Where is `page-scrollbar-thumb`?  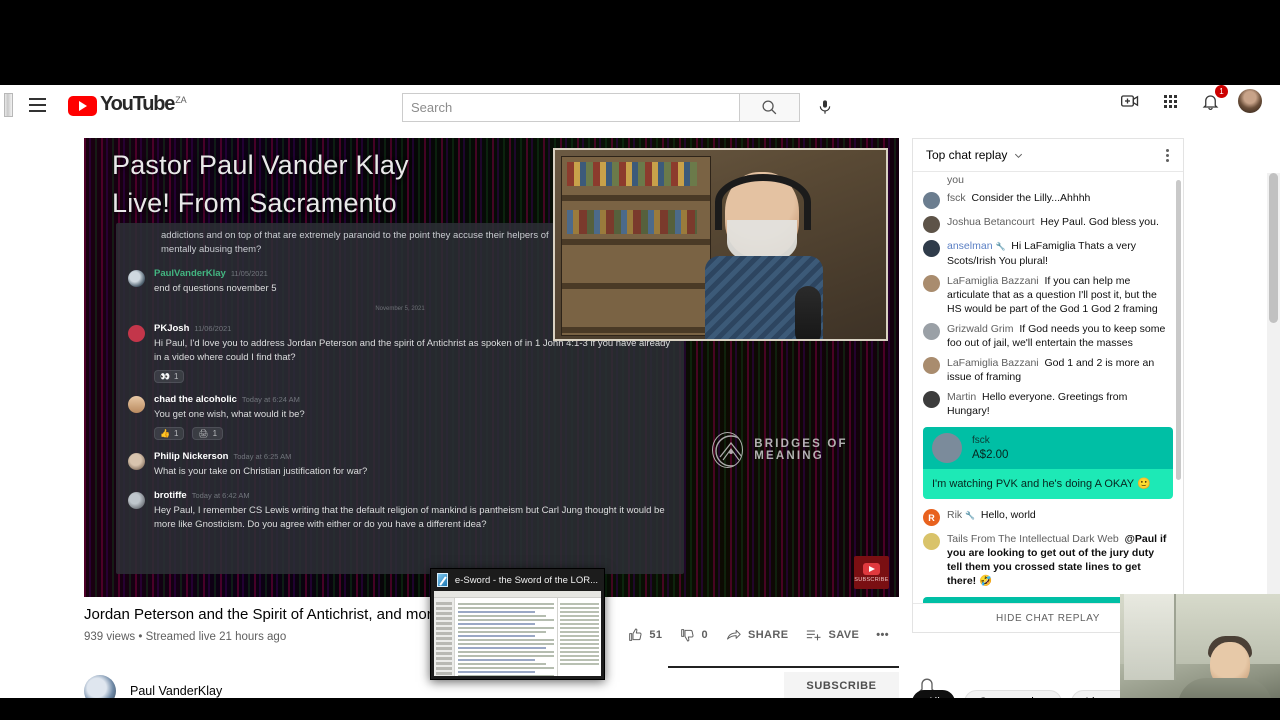 page-scrollbar-thumb is located at coordinates (1273, 248).